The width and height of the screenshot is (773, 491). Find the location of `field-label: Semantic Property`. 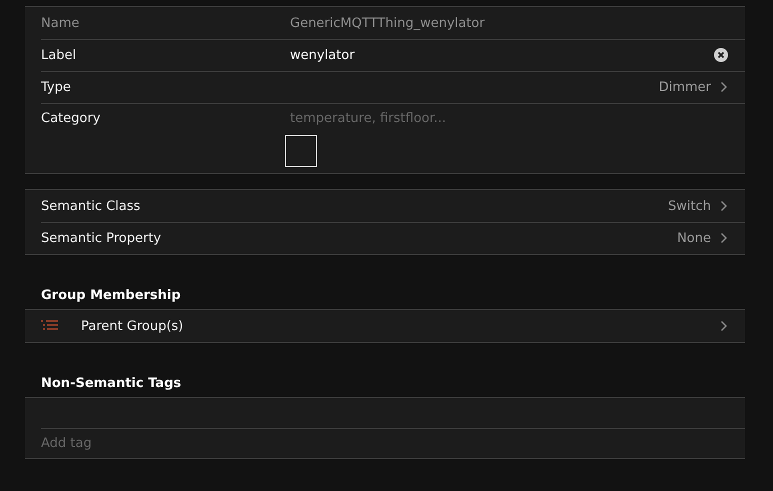

field-label: Semantic Property is located at coordinates (101, 238).